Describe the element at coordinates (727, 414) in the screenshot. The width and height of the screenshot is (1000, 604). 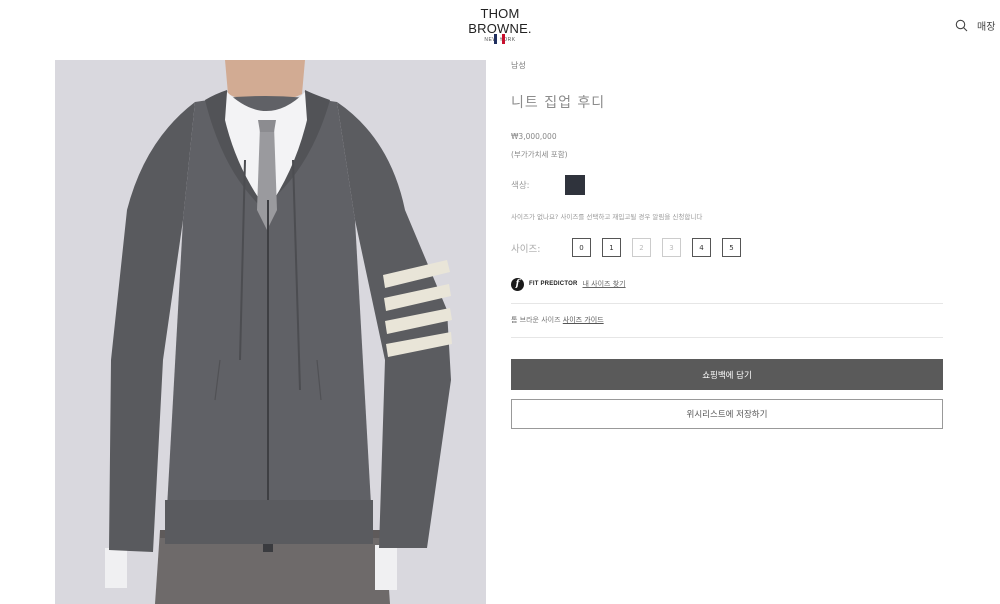
I see `add-to-wishlist-button: 위시리스트에 저장하기` at that location.